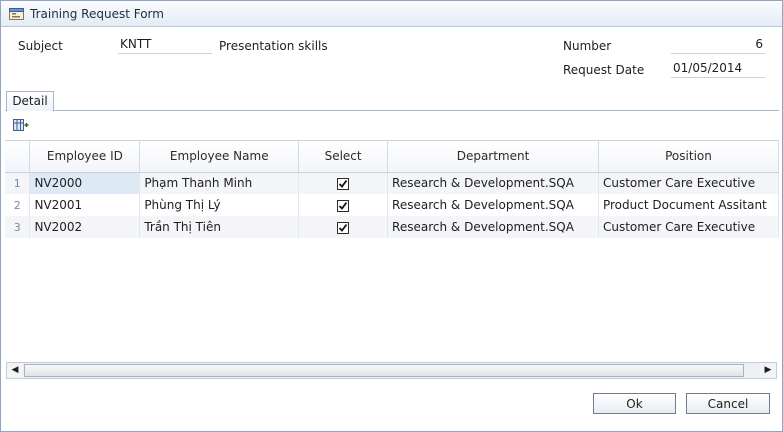  I want to click on window-title: Training Request Form, so click(97, 14).